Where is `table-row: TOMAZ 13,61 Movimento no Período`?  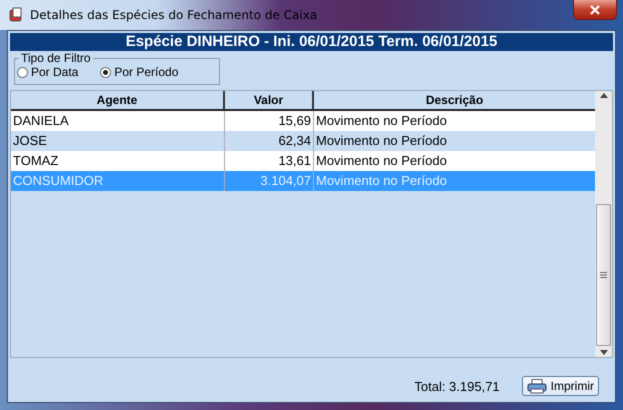 table-row: TOMAZ 13,61 Movimento no Período is located at coordinates (303, 161).